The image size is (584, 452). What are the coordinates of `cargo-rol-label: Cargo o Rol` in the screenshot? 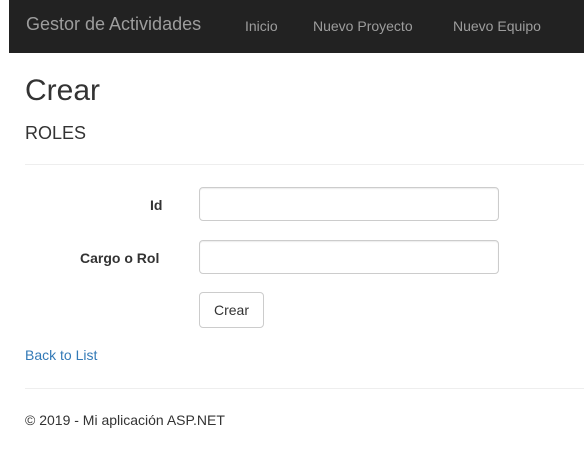 It's located at (120, 258).